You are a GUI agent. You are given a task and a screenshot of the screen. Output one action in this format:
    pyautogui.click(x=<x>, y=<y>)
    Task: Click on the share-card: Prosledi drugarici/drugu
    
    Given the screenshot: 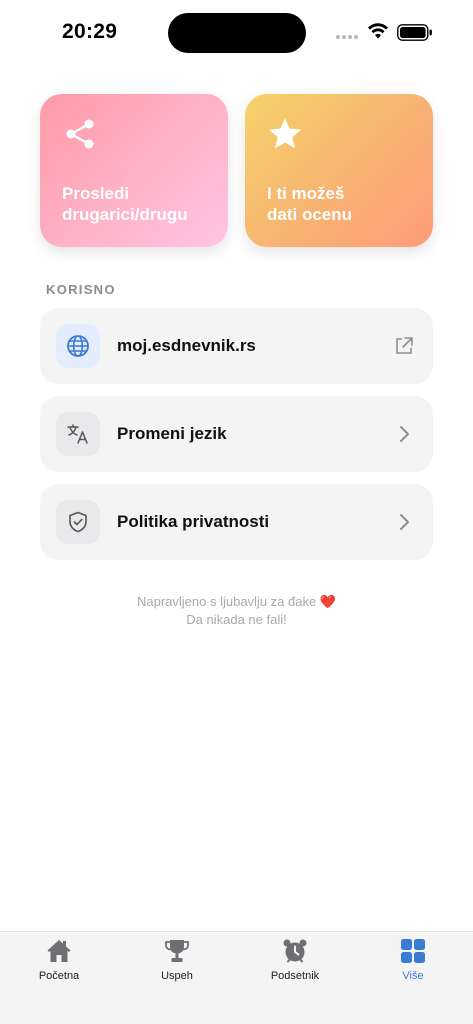 What is the action you would take?
    pyautogui.click(x=134, y=170)
    